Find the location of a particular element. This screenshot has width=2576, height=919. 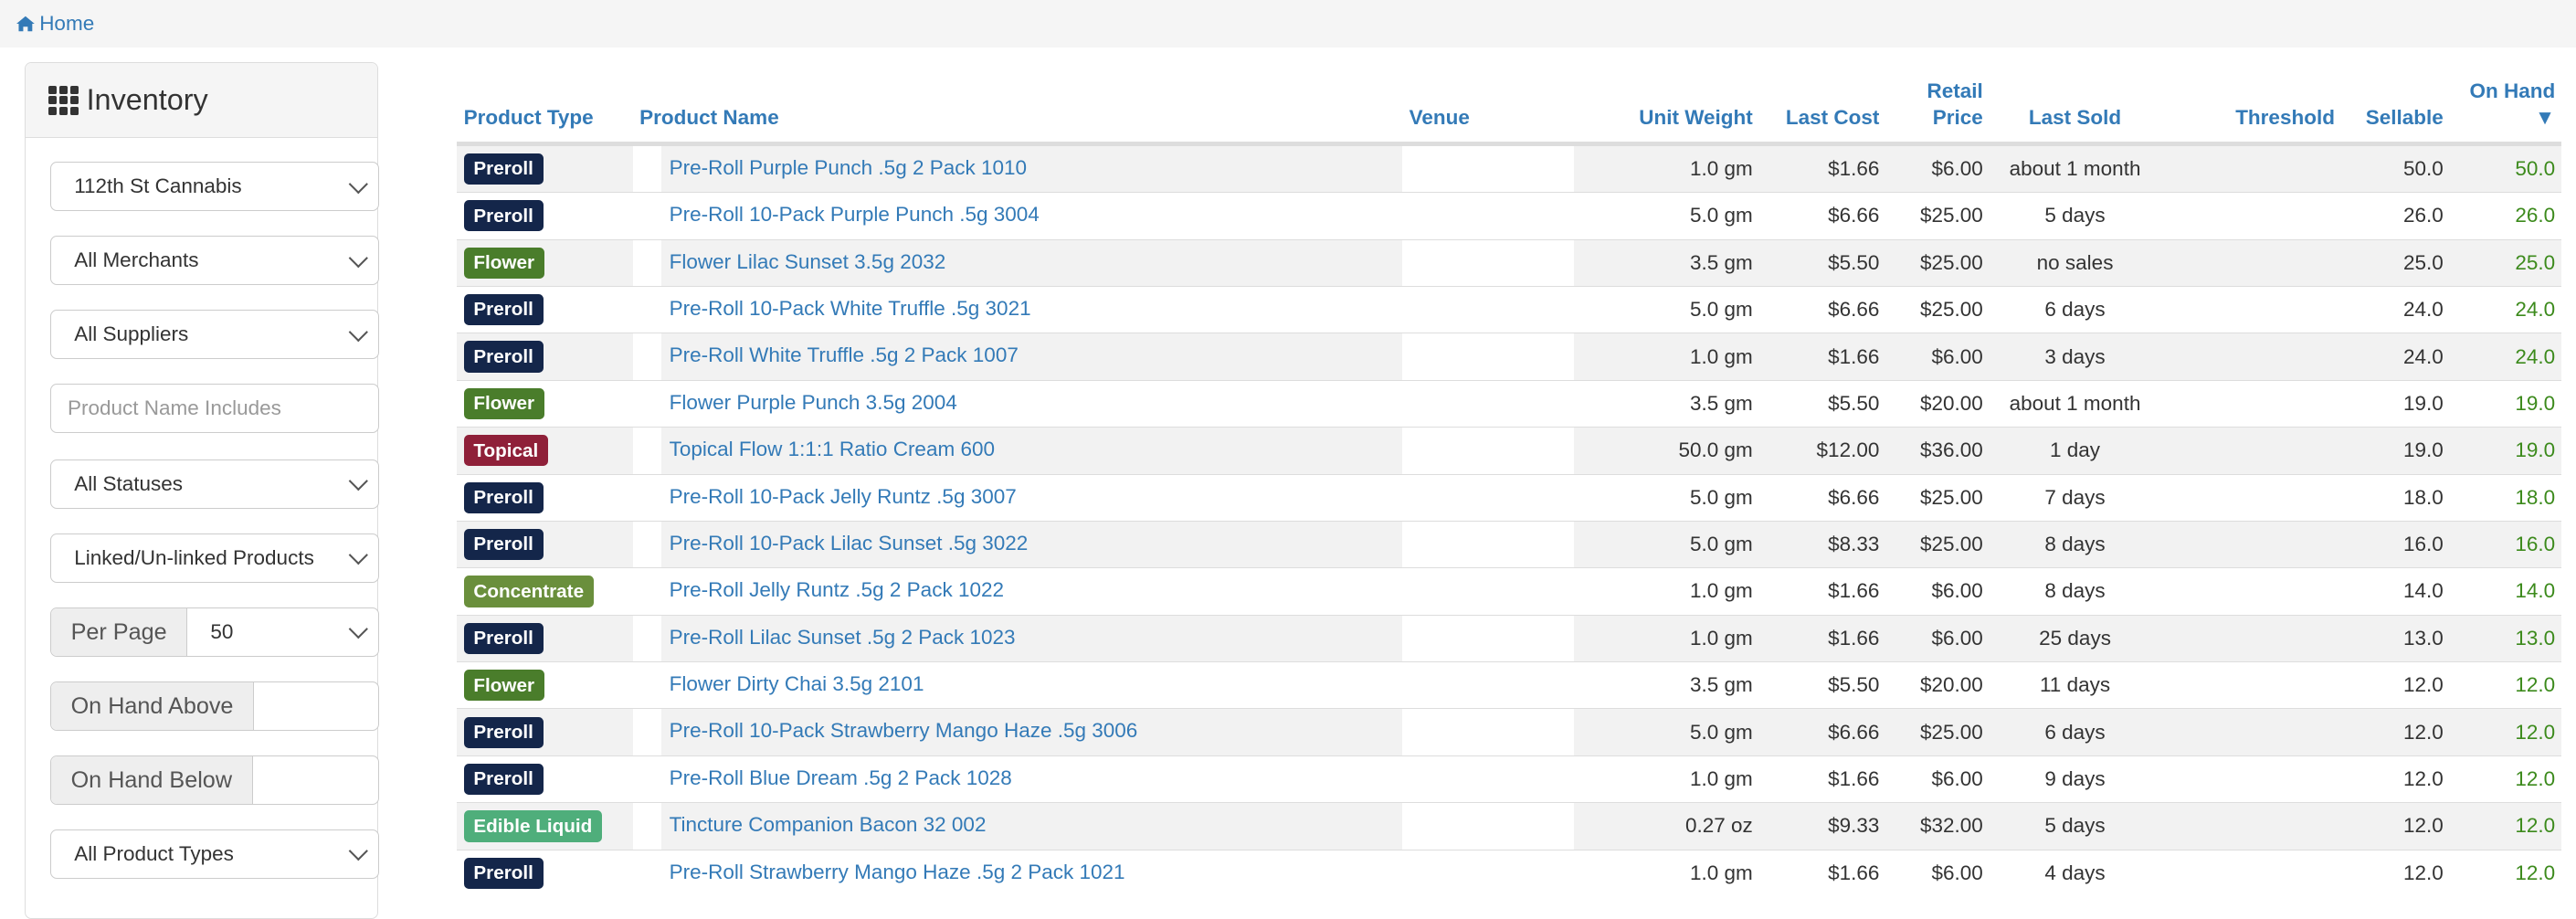

product-name-input: Product Name Includes is located at coordinates (214, 409).